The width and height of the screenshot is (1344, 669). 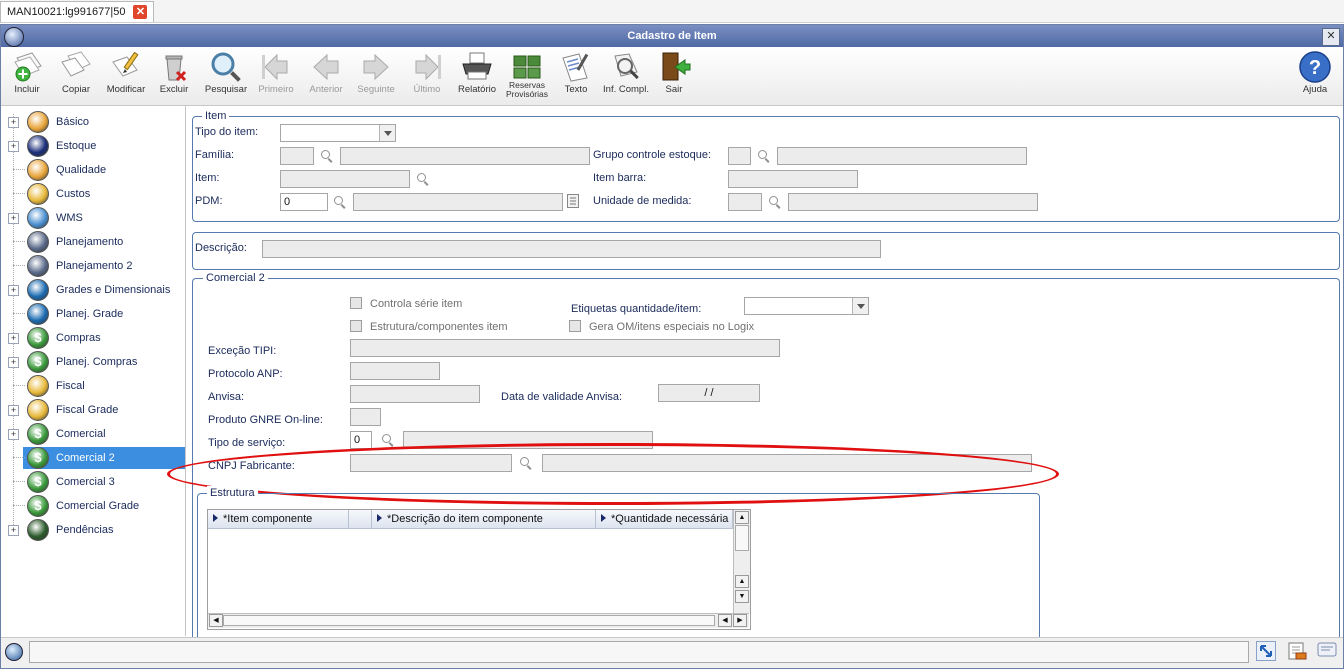 I want to click on produto-gnre-input, so click(x=365, y=417).